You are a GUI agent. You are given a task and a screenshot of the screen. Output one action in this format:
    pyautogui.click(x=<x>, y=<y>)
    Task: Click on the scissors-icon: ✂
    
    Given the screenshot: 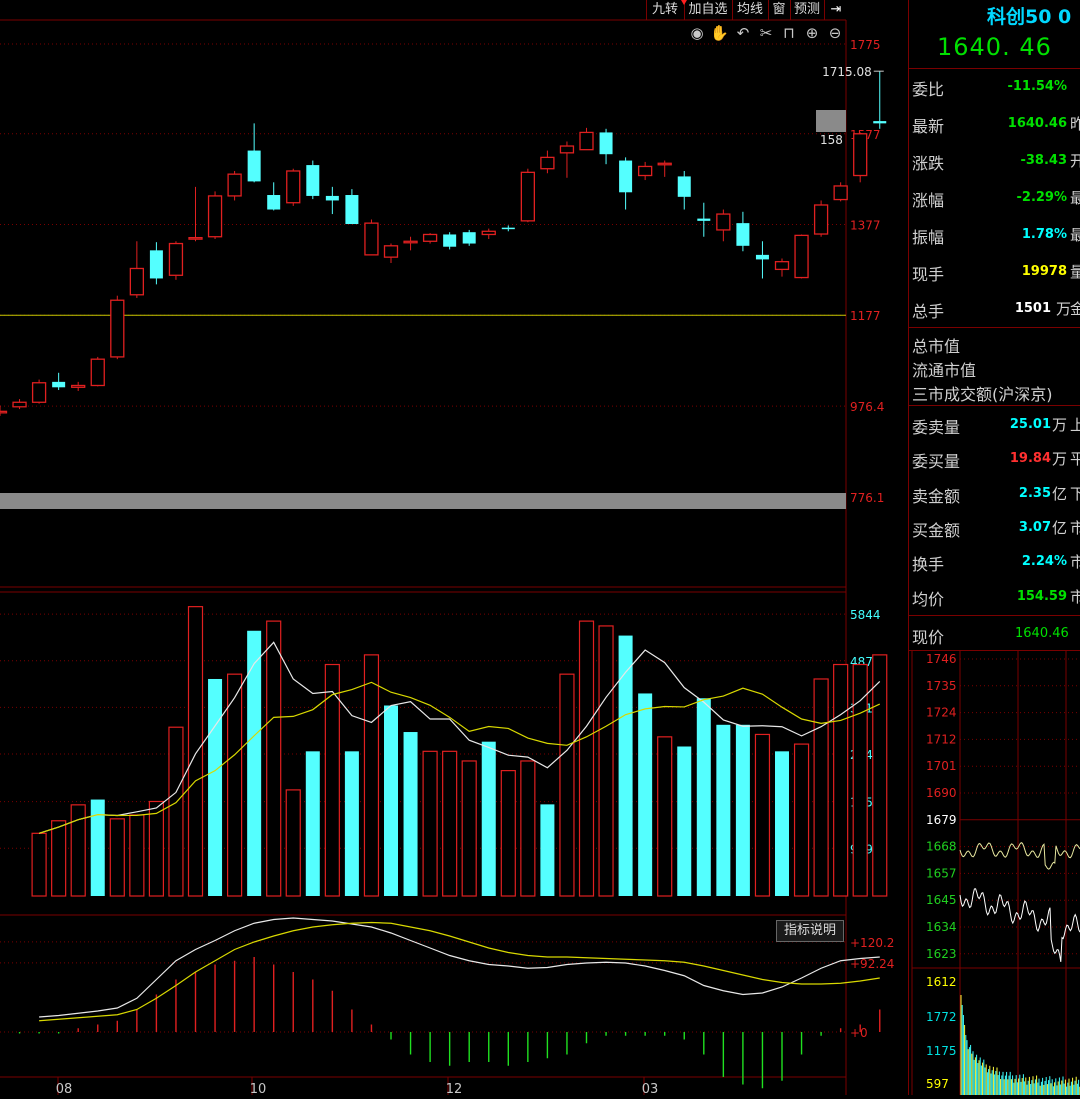 What is the action you would take?
    pyautogui.click(x=766, y=33)
    